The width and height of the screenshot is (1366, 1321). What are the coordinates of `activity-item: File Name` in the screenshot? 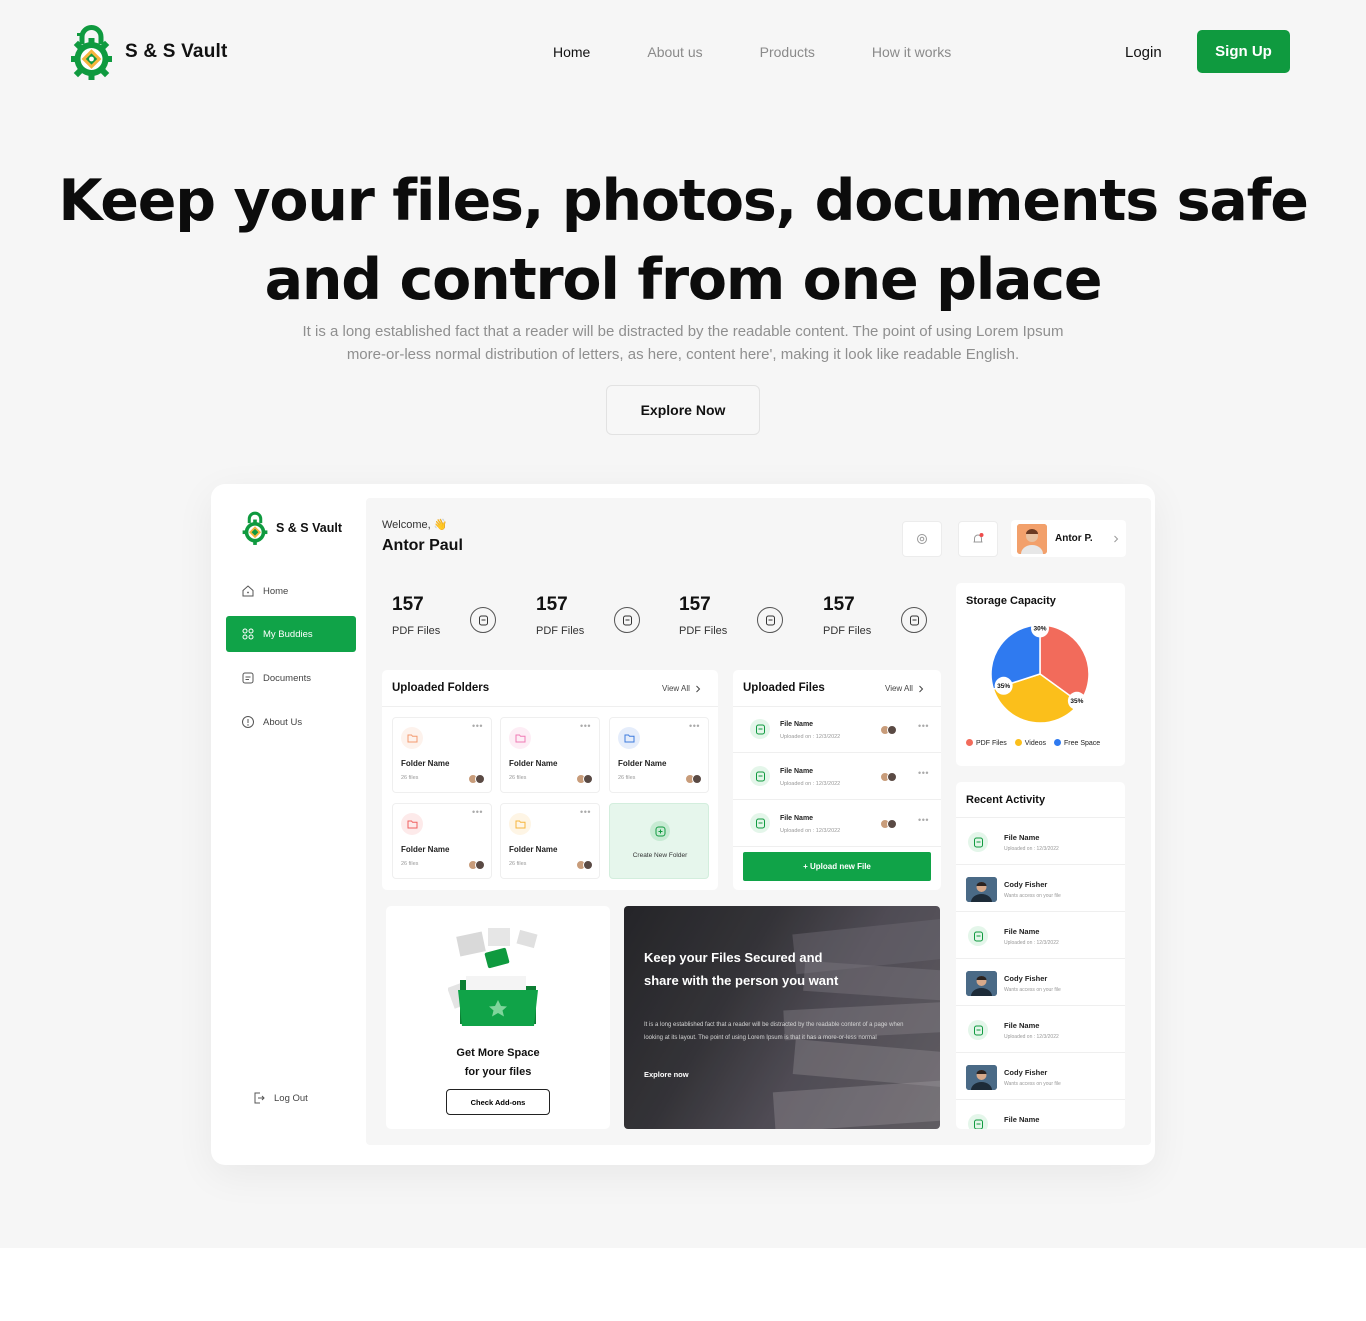 It's located at (1040, 1114).